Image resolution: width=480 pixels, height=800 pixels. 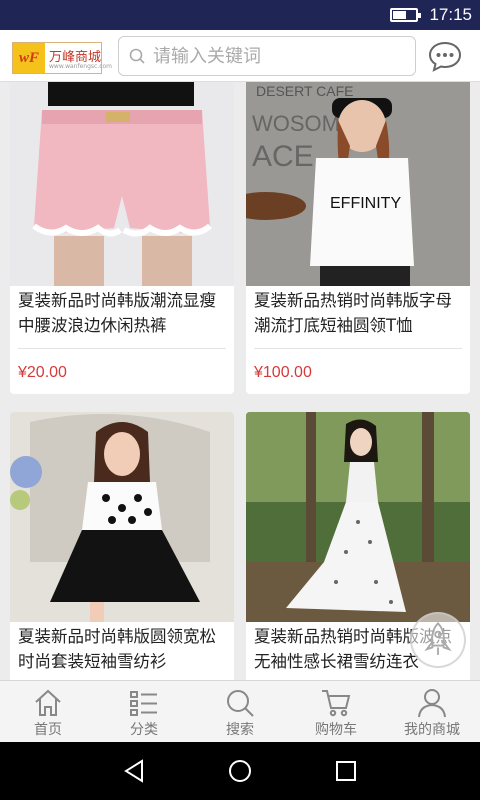 I want to click on product-image-white-tshirt: DESERT CAFE WOSOME ACE EFFINITY, so click(x=358, y=184).